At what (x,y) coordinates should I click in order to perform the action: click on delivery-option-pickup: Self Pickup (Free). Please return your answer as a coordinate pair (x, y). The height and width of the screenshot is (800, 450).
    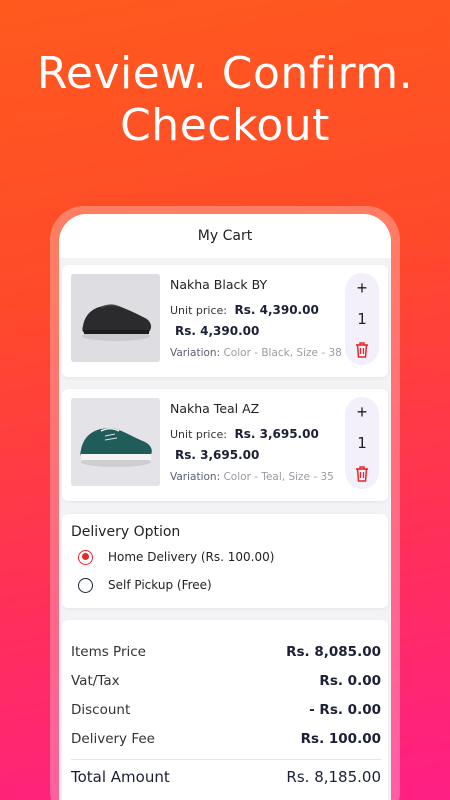
    Looking at the image, I should click on (145, 585).